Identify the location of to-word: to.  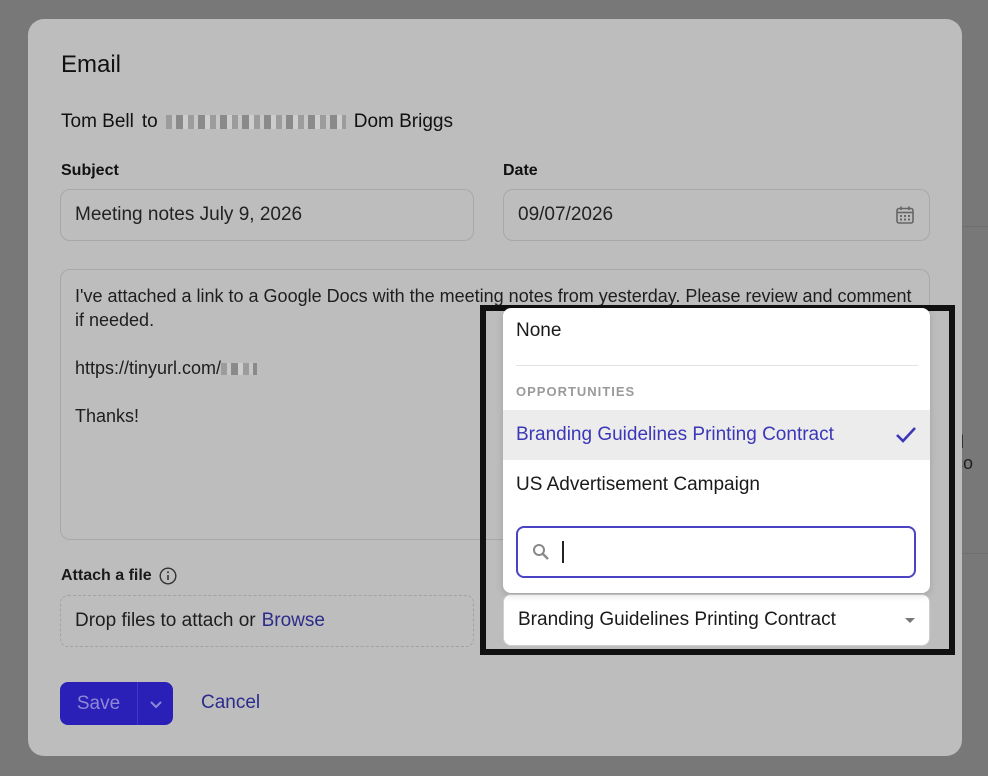
(149, 121).